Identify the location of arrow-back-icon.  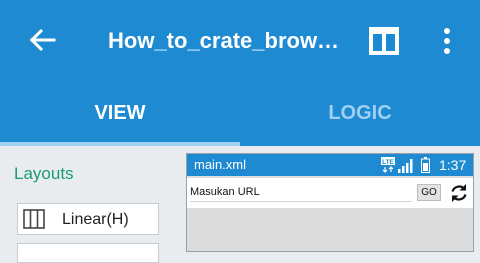
(42, 40).